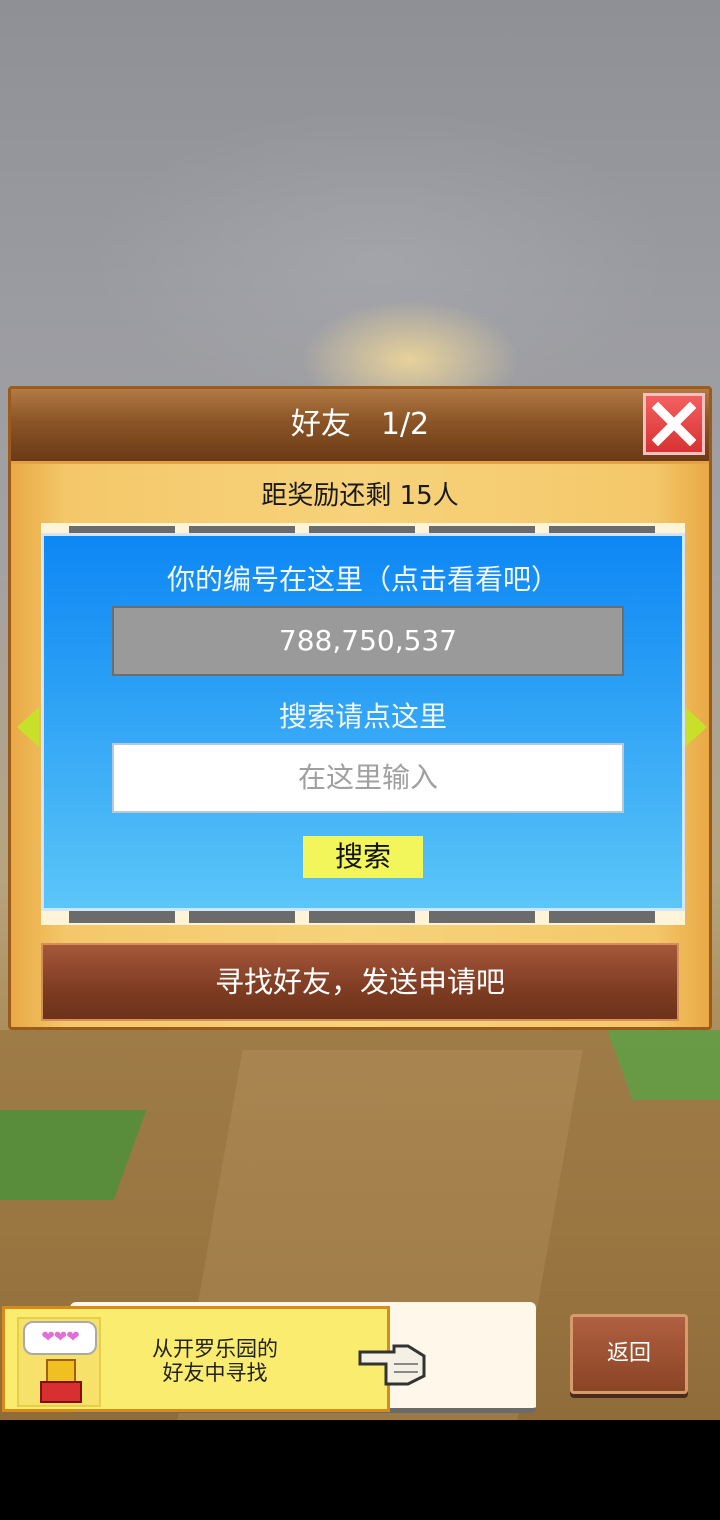  I want to click on kairo-park-friends-banner: ❤❤❤ 从开罗乐园的 好友中寻找, so click(196, 1359).